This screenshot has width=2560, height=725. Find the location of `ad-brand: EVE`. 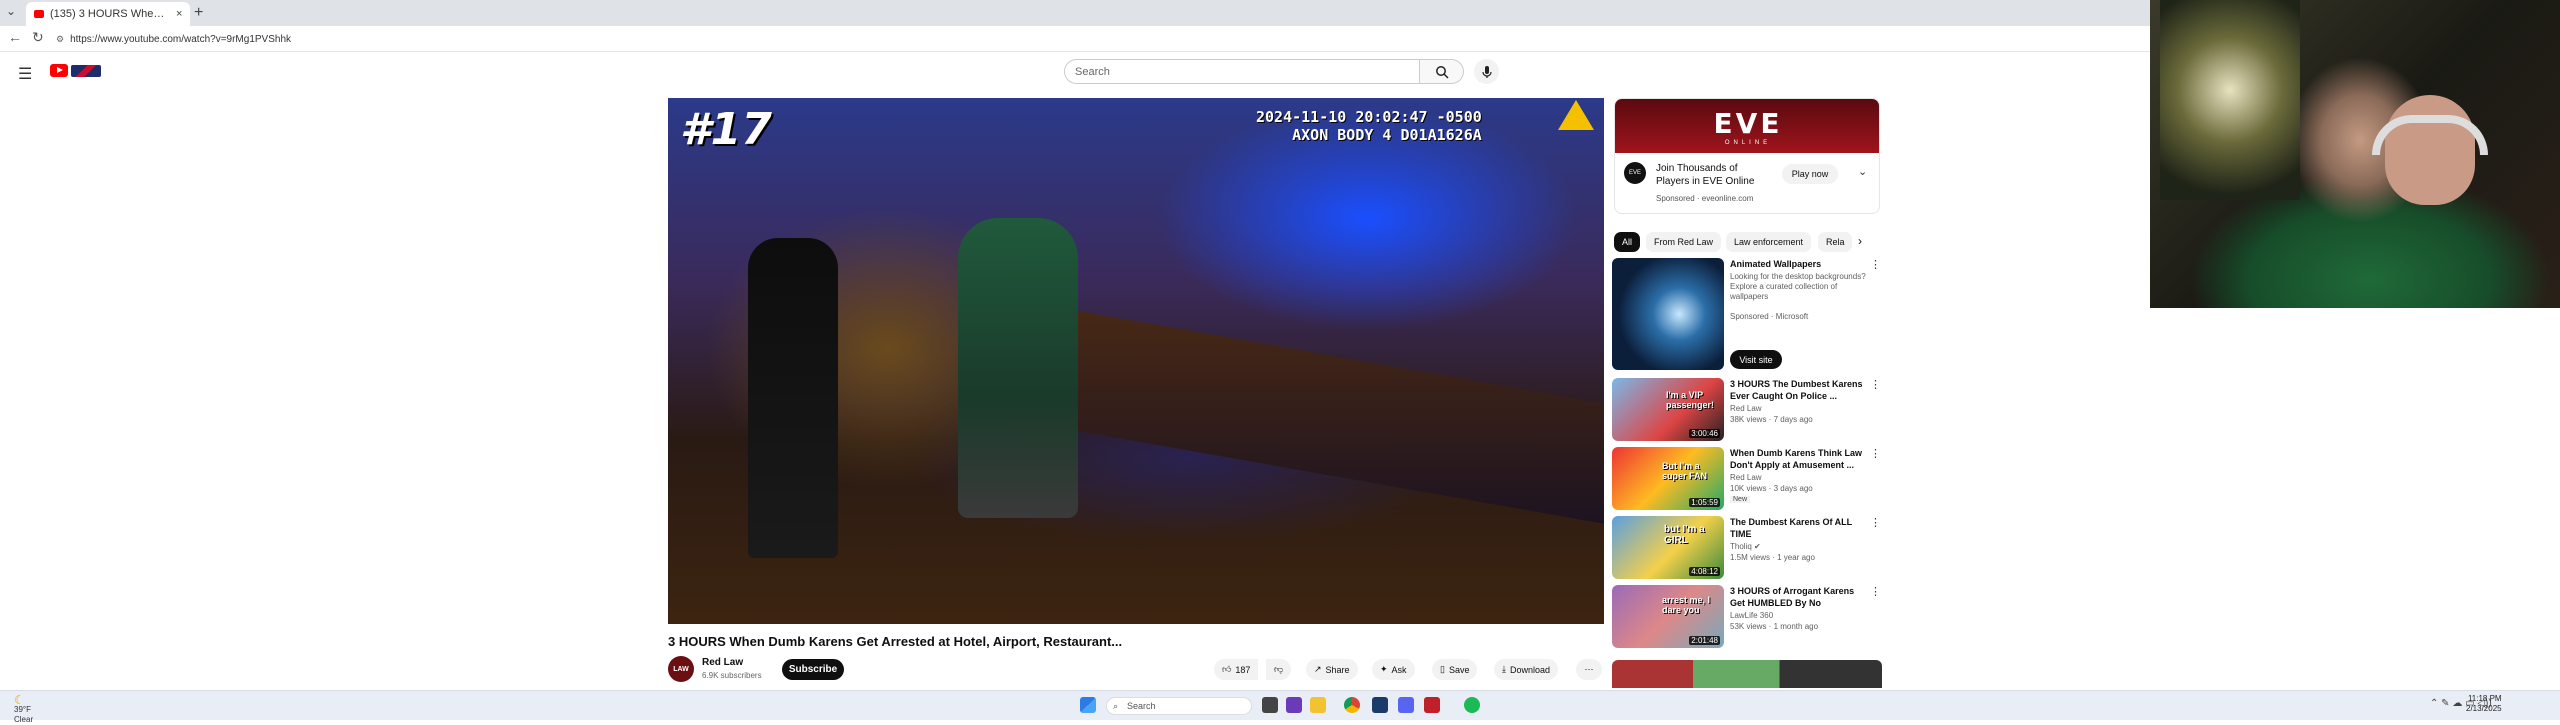

ad-brand: EVE is located at coordinates (1748, 123).